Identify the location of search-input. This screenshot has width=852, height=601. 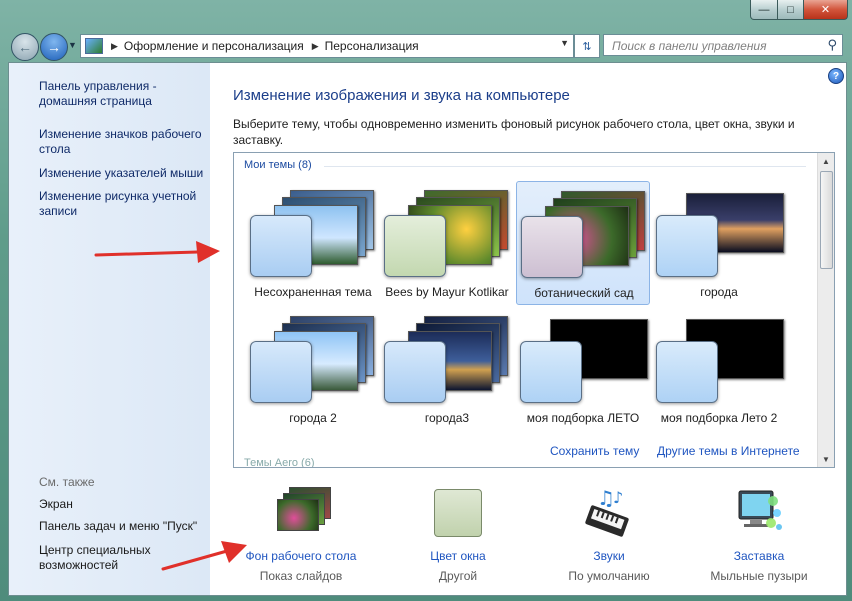
(714, 46).